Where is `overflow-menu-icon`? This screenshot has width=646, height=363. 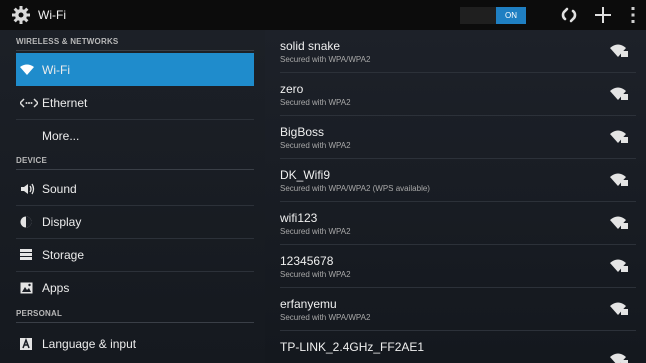
overflow-menu-icon is located at coordinates (633, 15).